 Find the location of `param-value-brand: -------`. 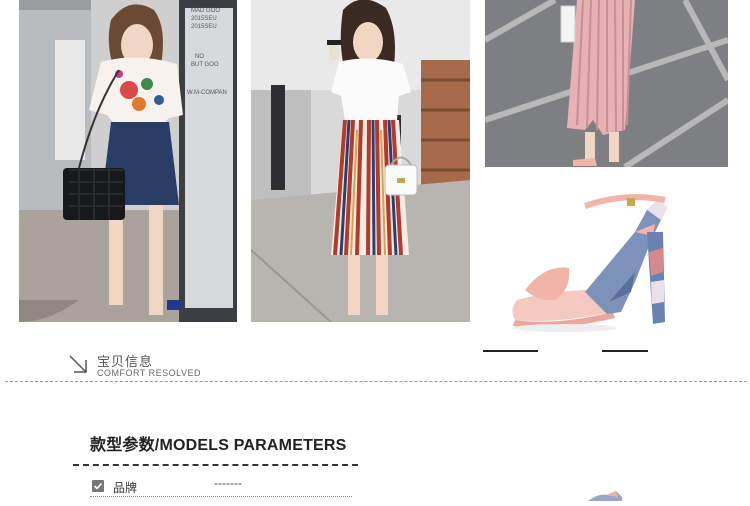

param-value-brand: ------- is located at coordinates (228, 483).